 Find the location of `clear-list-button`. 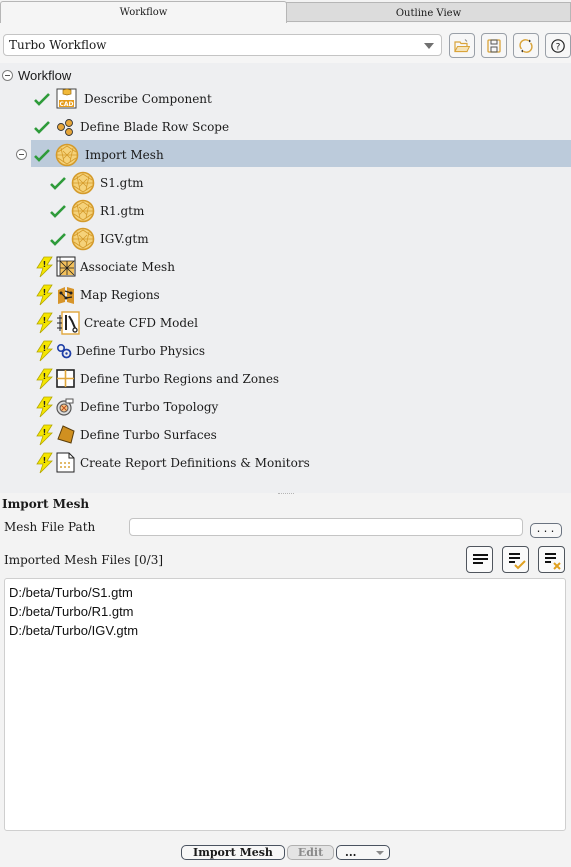

clear-list-button is located at coordinates (551, 559).